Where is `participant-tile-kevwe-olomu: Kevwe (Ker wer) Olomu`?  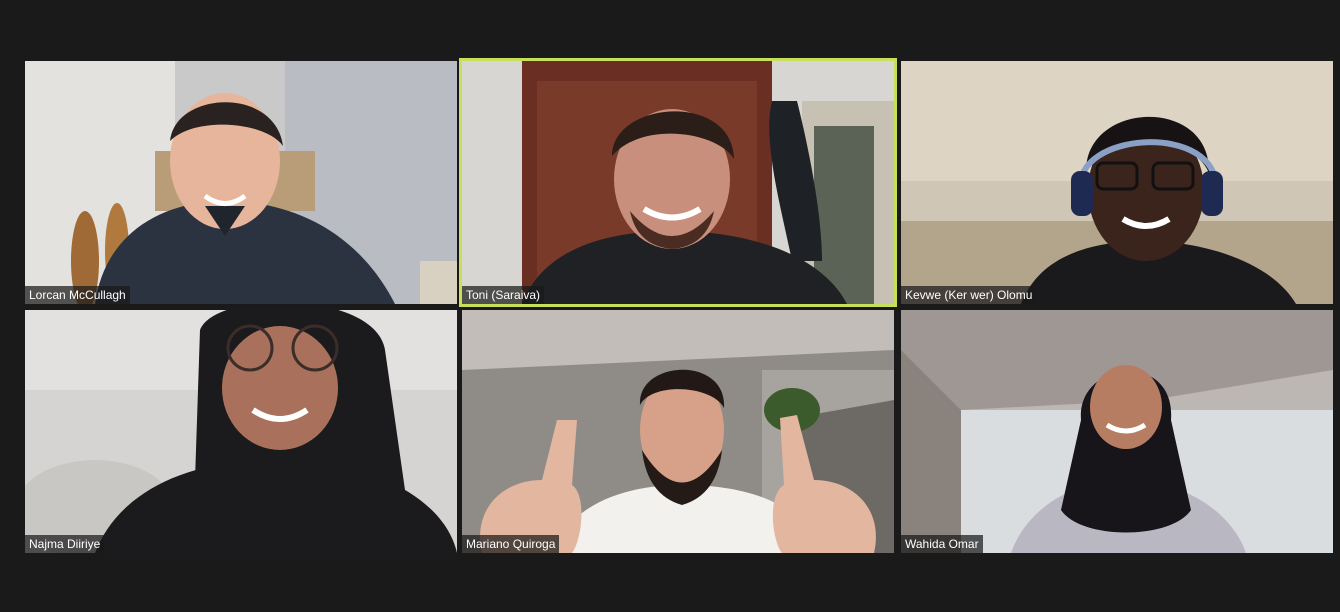 participant-tile-kevwe-olomu: Kevwe (Ker wer) Olomu is located at coordinates (1117, 182).